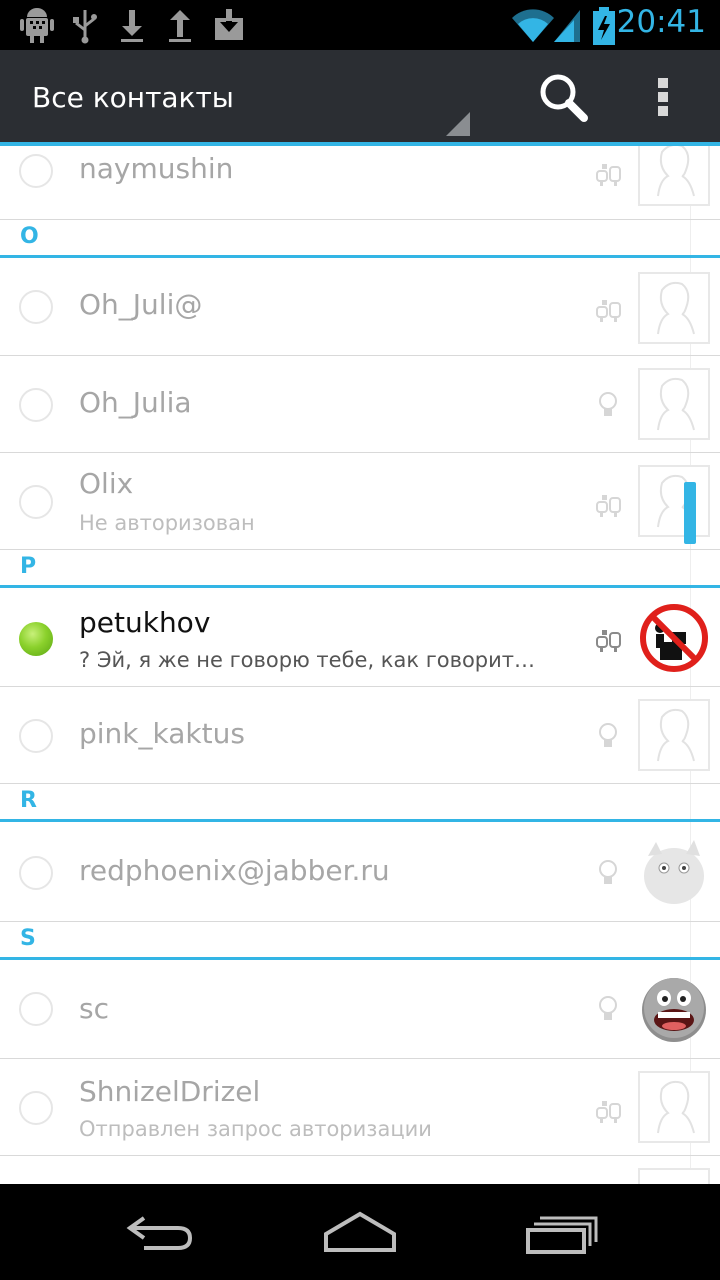  Describe the element at coordinates (28, 938) in the screenshot. I see `section-letter: S` at that location.